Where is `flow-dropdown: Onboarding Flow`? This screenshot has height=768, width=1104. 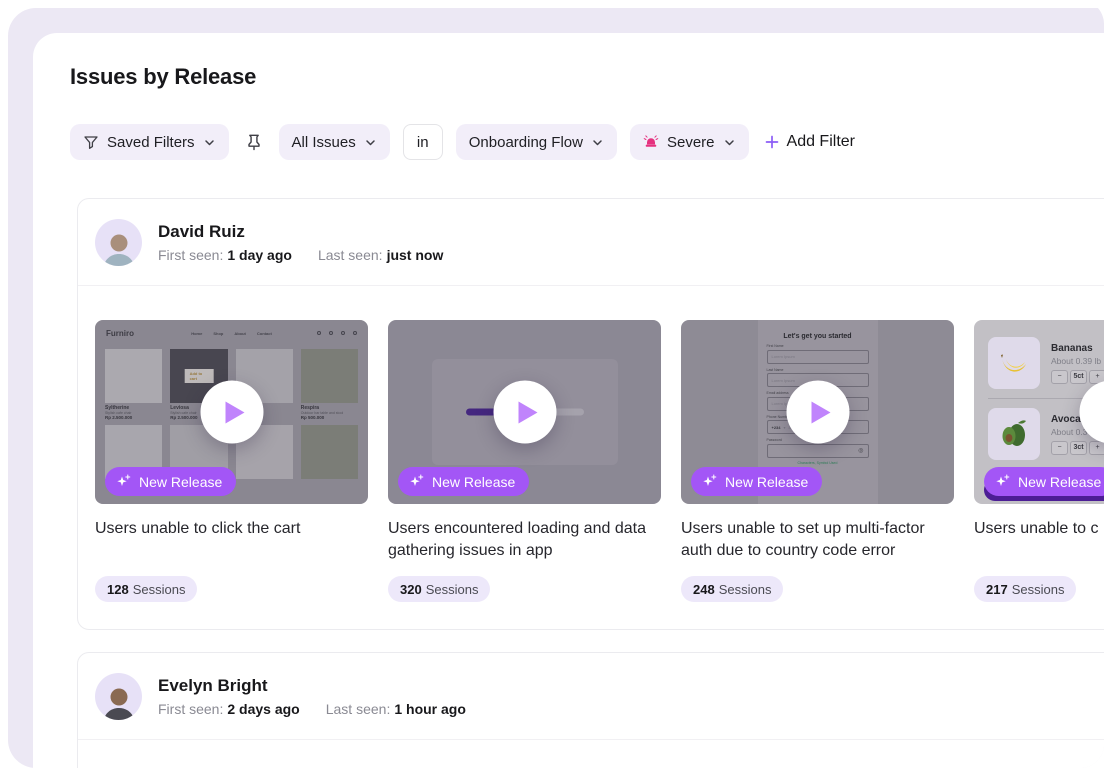 flow-dropdown: Onboarding Flow is located at coordinates (536, 142).